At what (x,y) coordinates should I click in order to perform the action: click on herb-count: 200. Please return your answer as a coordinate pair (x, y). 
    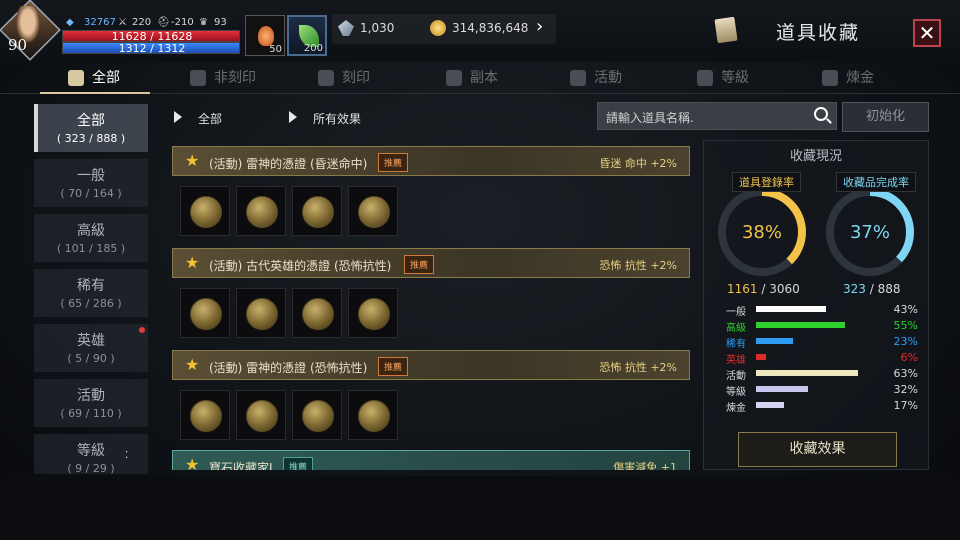
    Looking at the image, I should click on (313, 48).